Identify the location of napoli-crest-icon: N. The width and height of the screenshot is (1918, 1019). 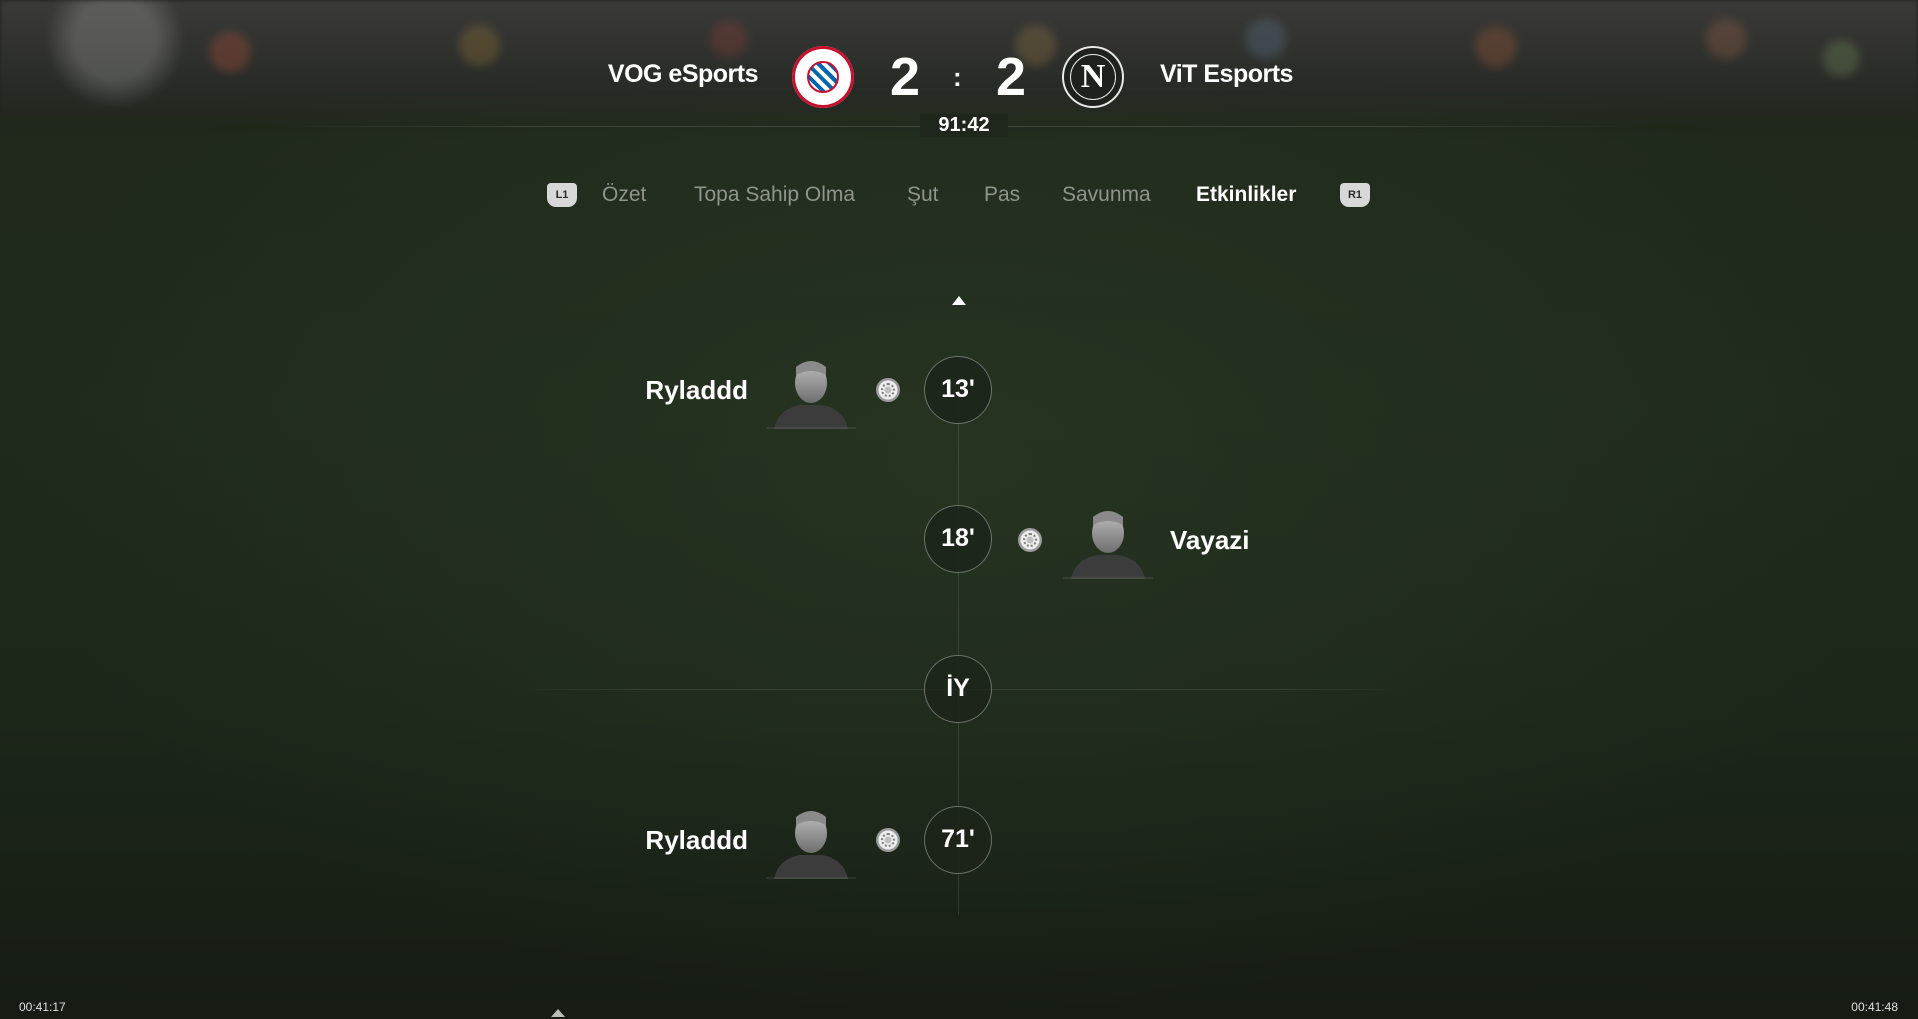
(1093, 77).